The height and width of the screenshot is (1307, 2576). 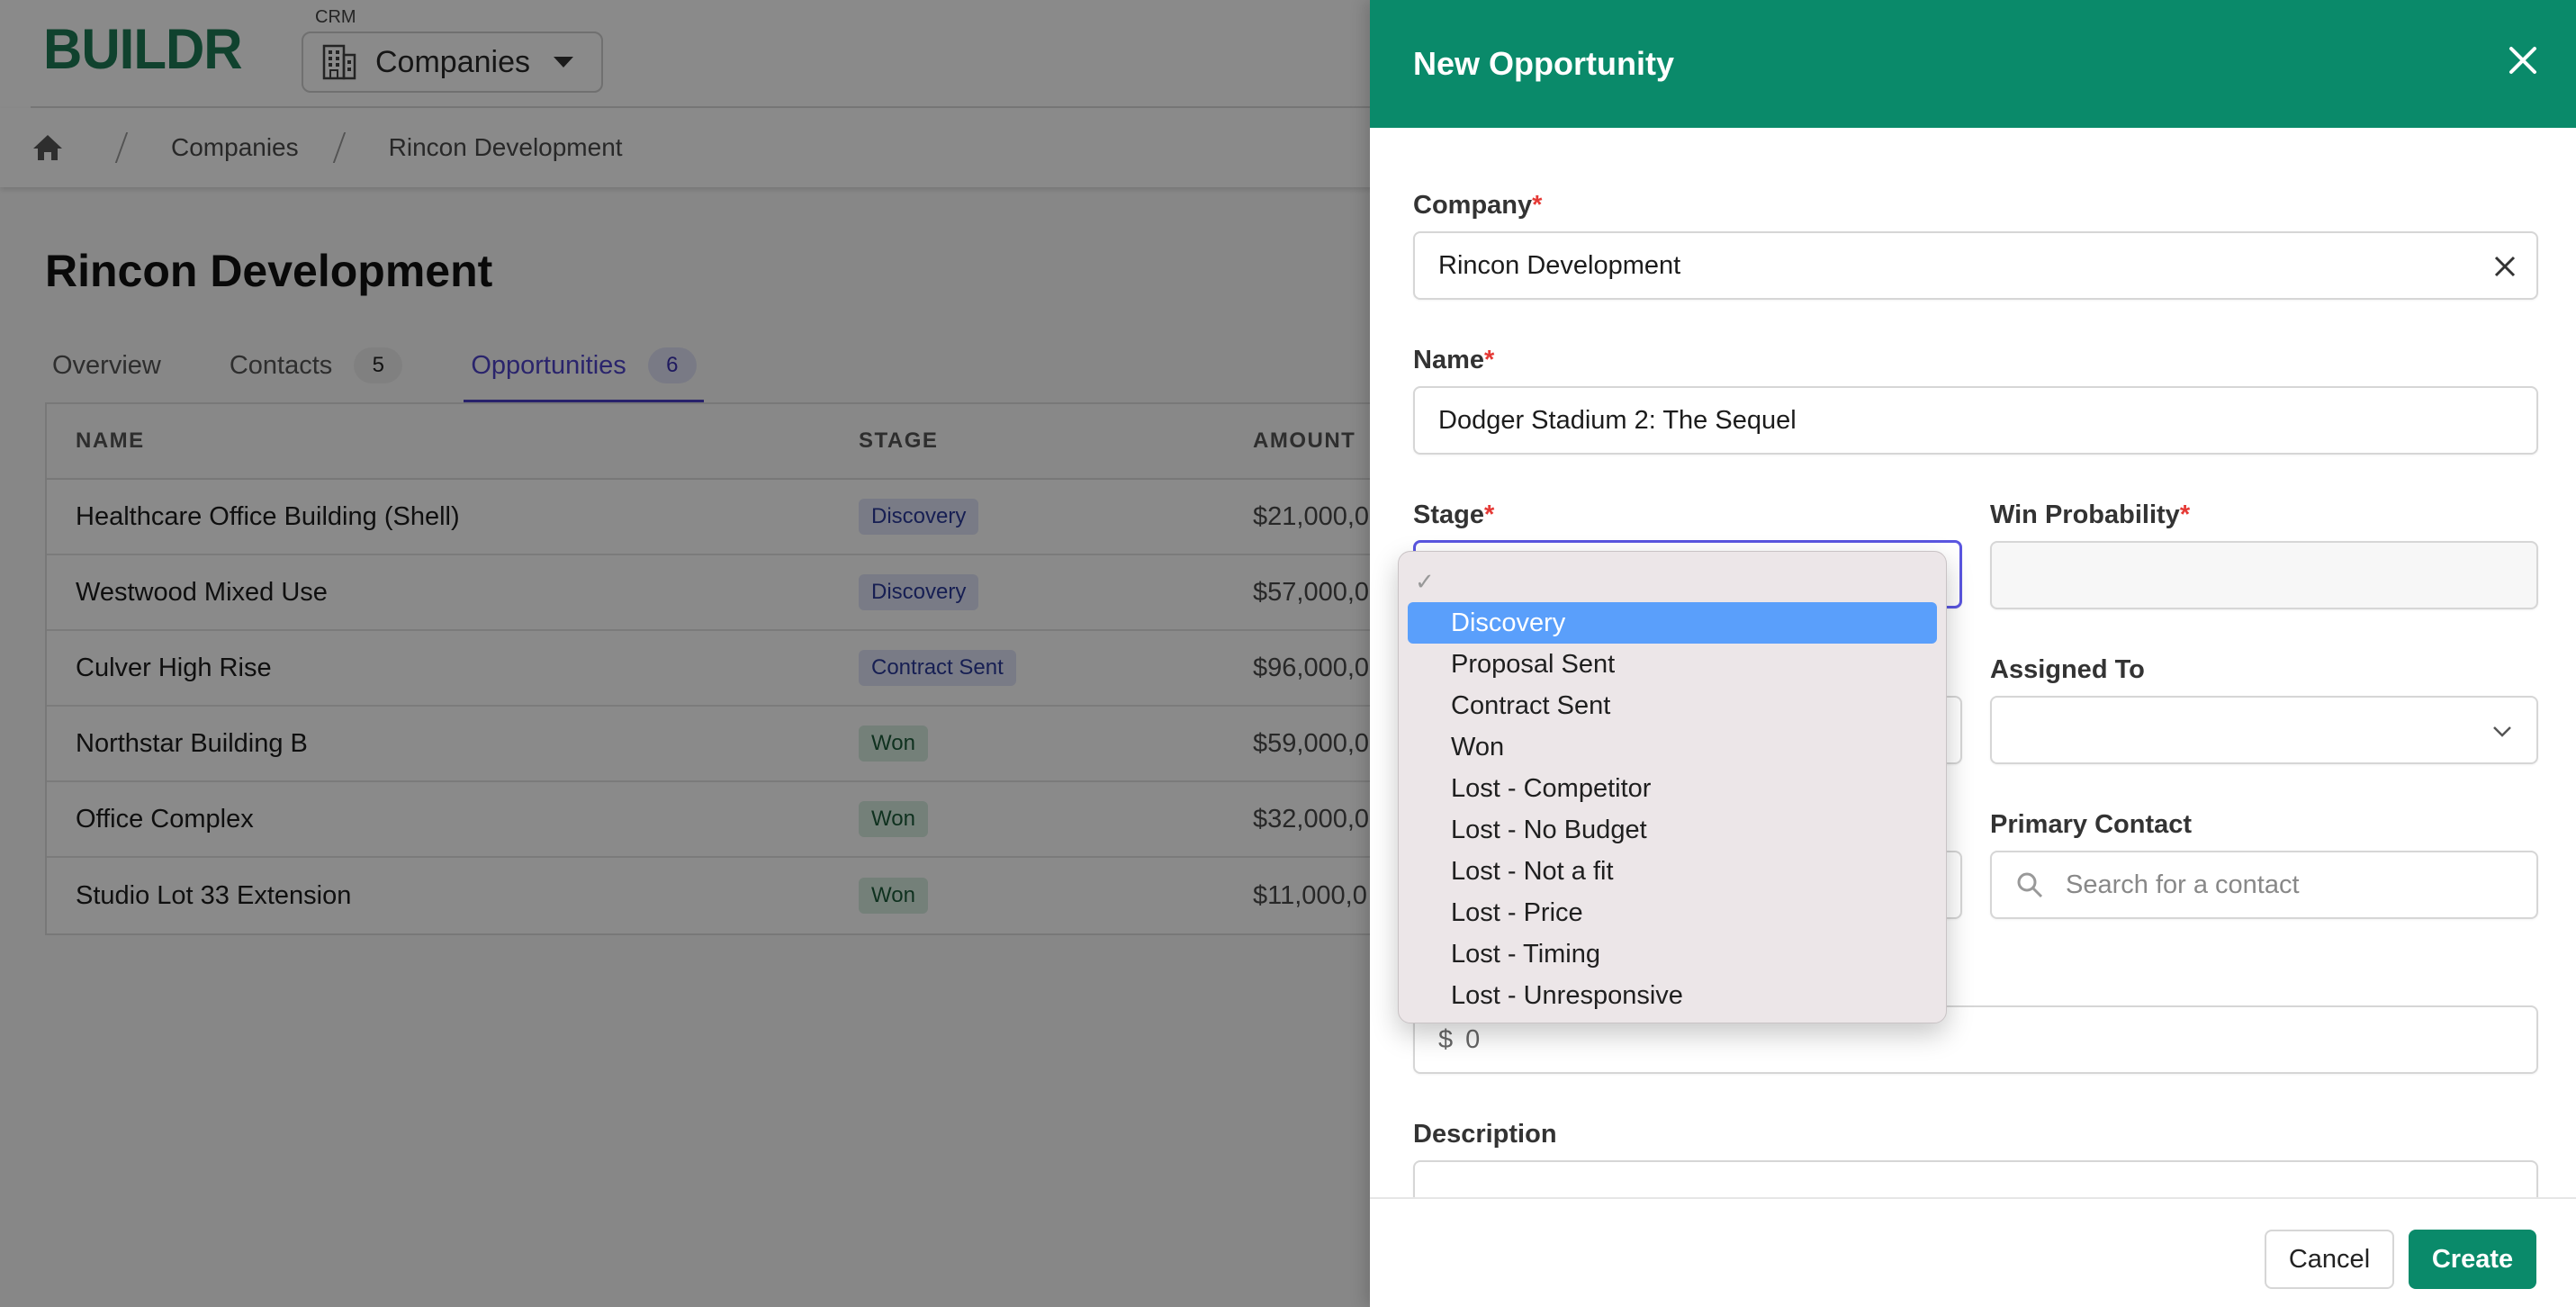 I want to click on dropdown-option: Lost - Competitor, so click(x=1672, y=788).